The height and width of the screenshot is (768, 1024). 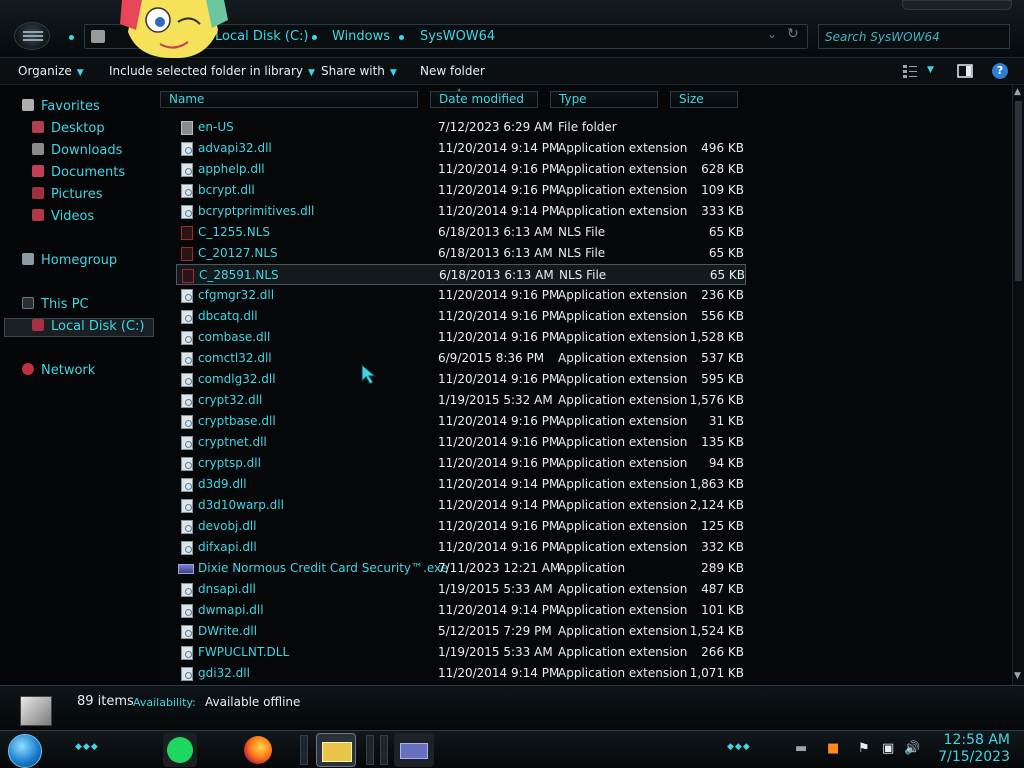 I want to click on back-forward-button, so click(x=32, y=36).